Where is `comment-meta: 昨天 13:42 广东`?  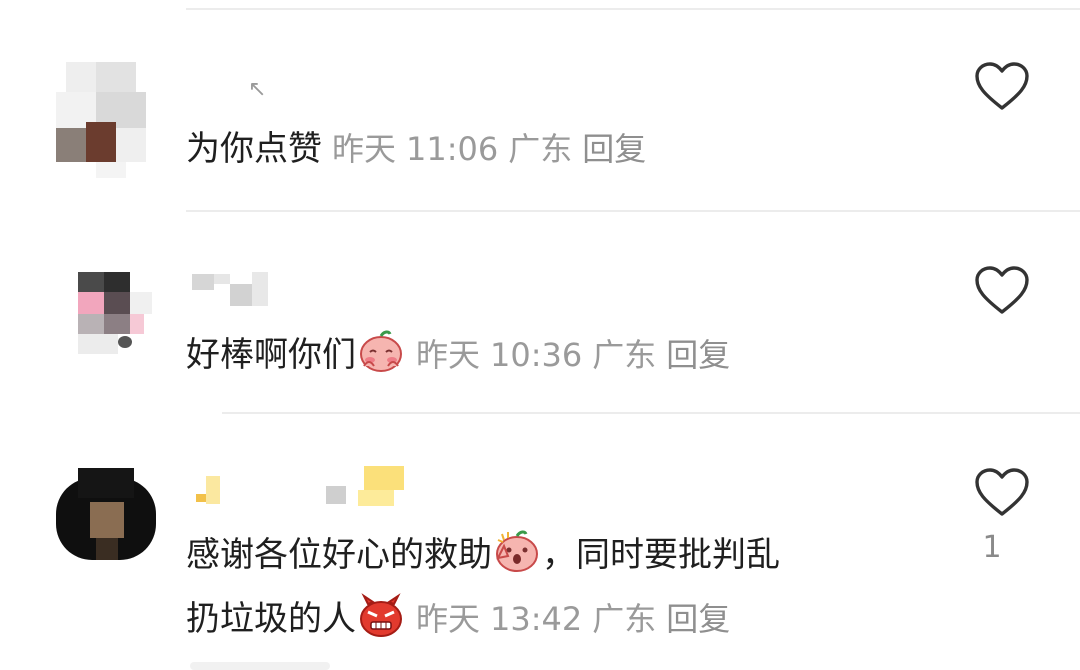
comment-meta: 昨天 13:42 广东 is located at coordinates (541, 619).